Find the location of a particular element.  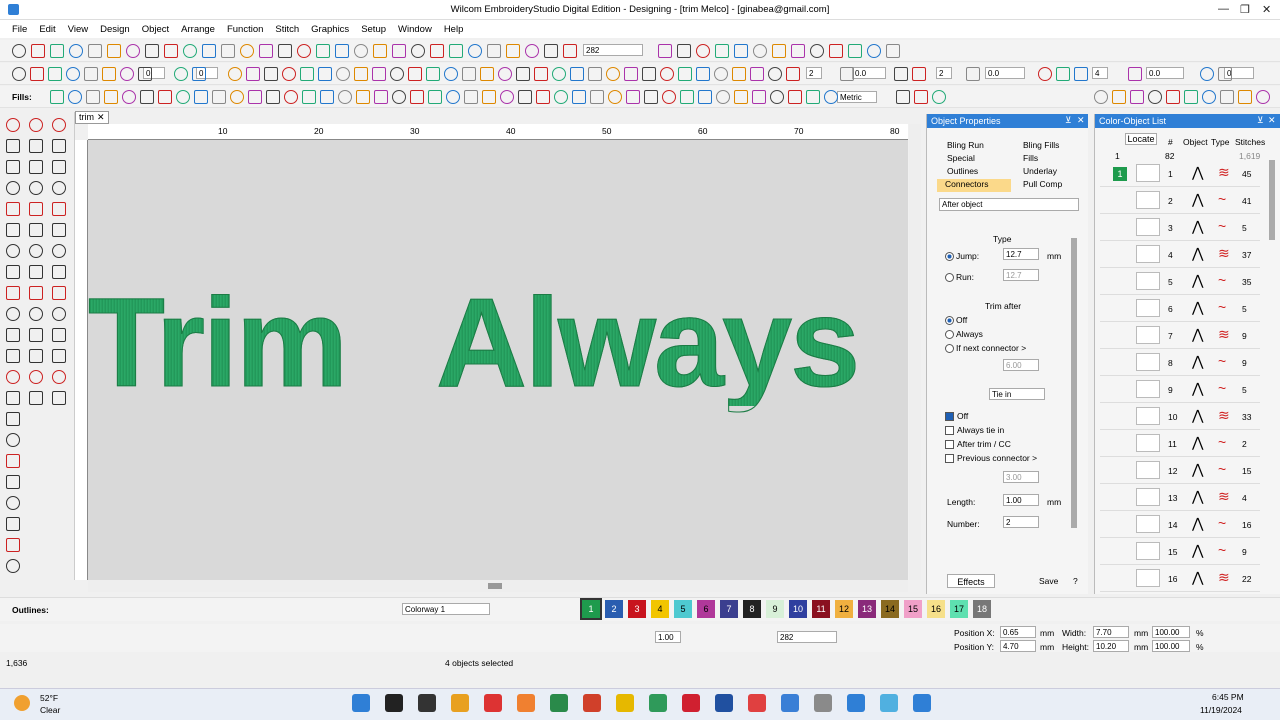

menu-setup: Setup is located at coordinates (373, 29).